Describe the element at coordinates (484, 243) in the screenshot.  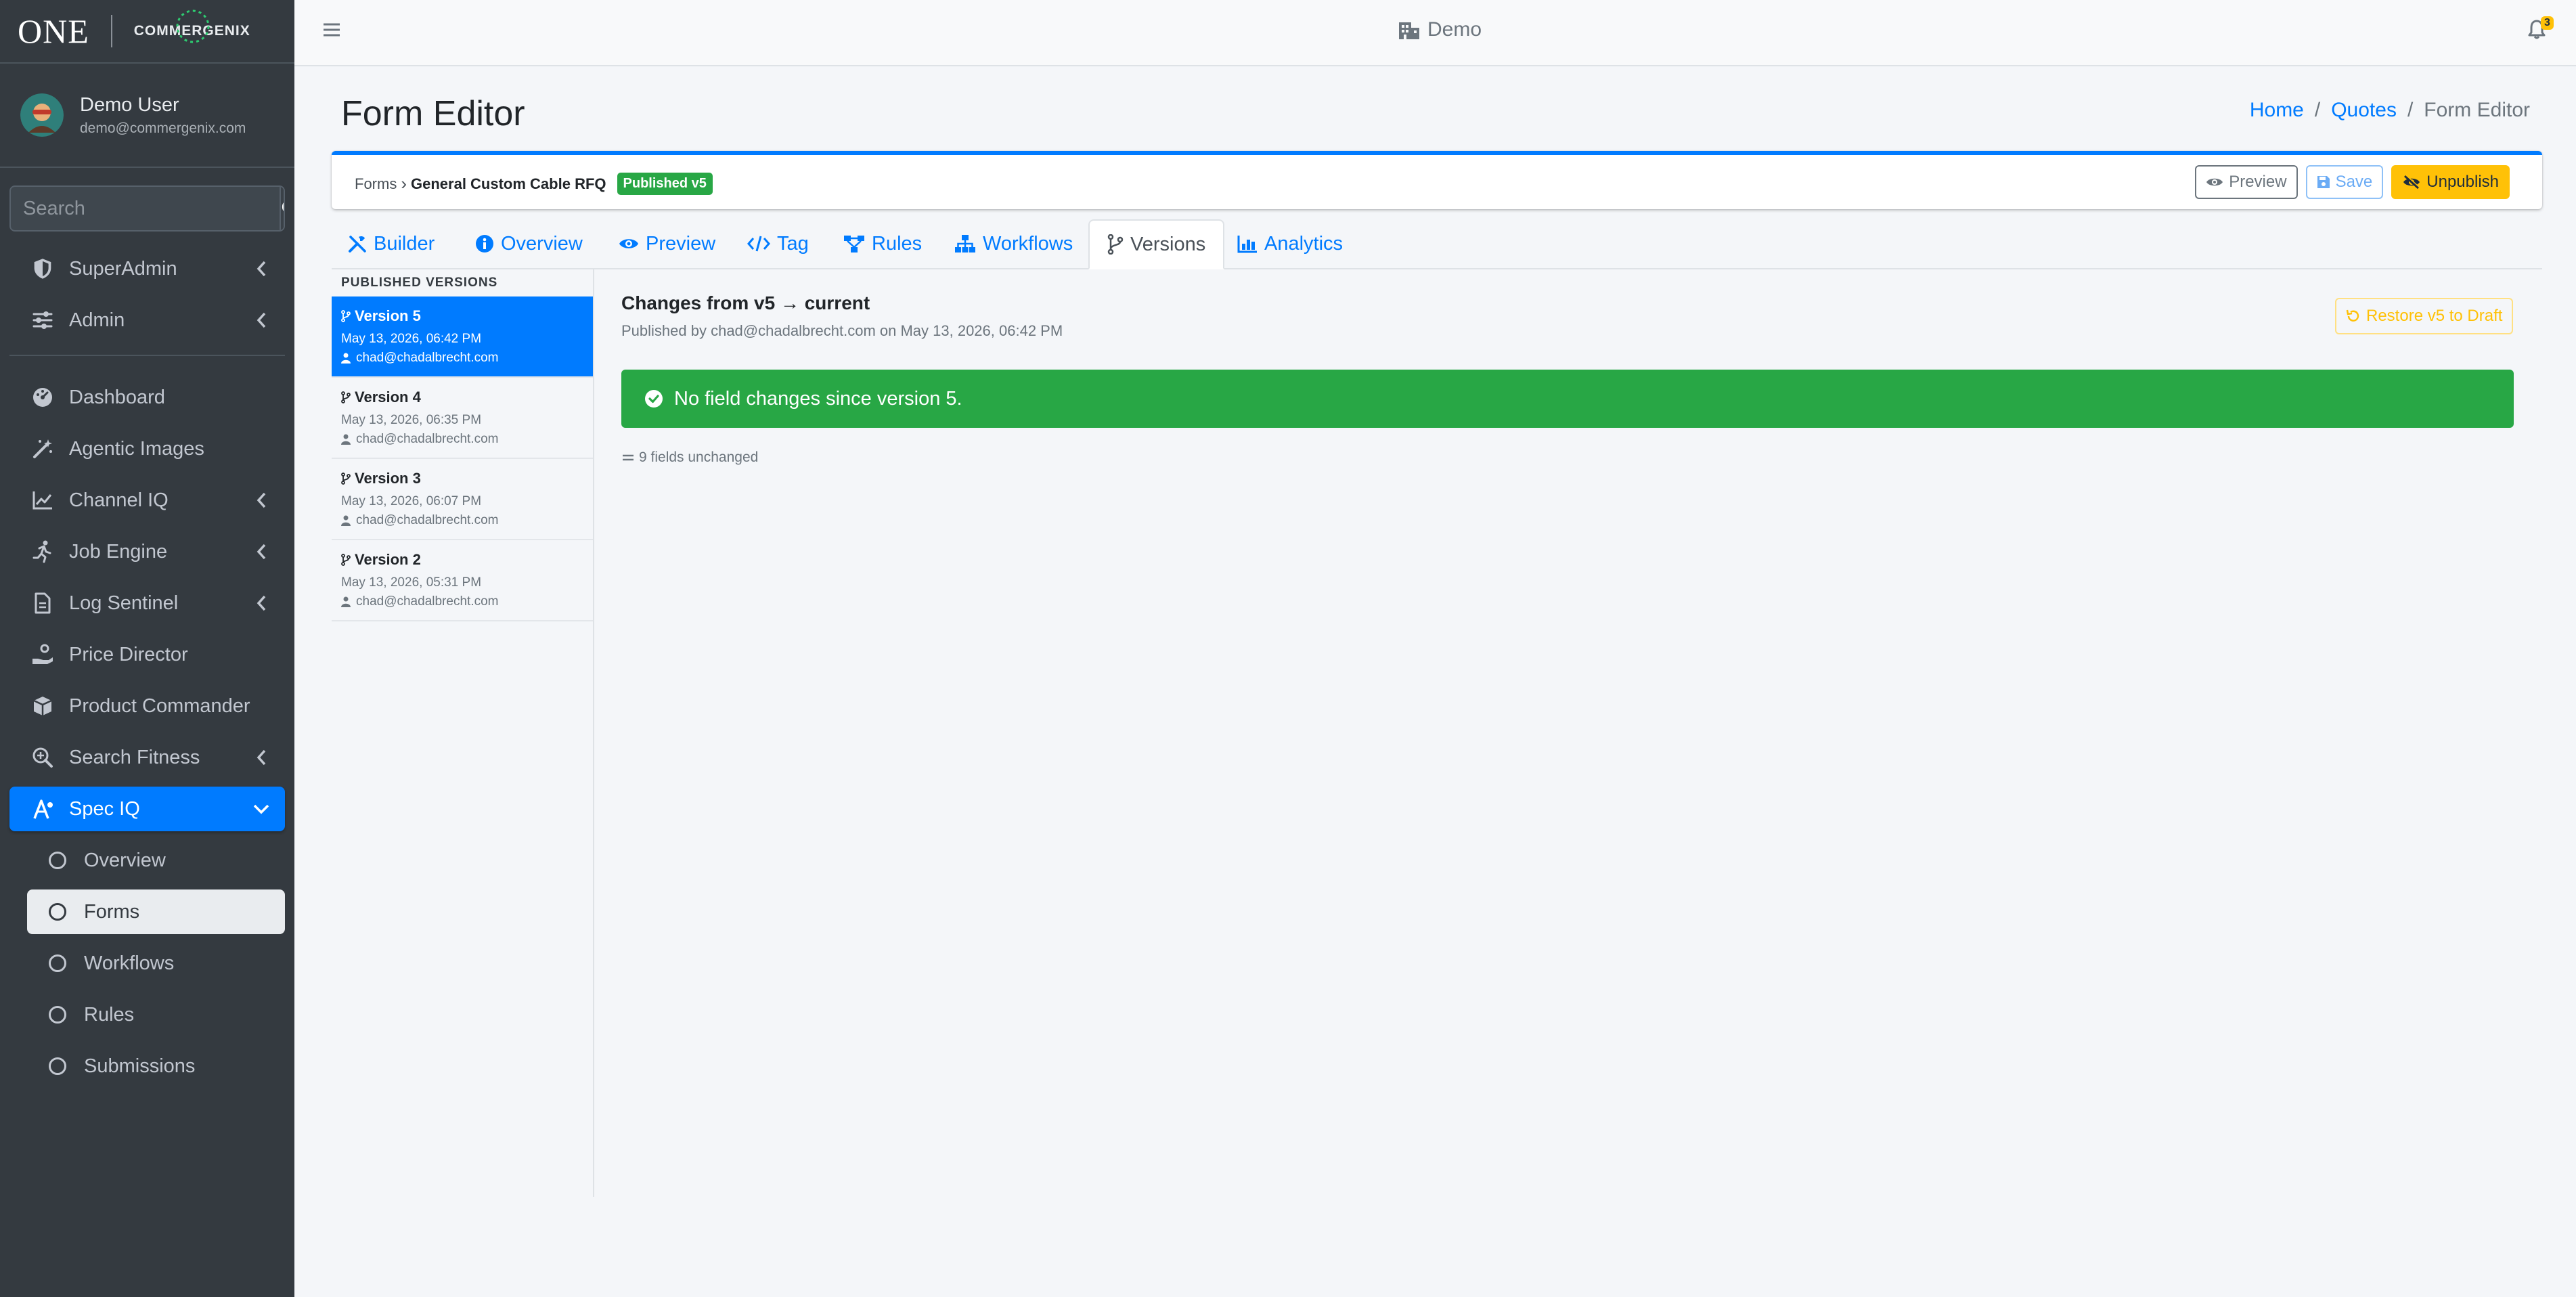
I see `info-circle-icon` at that location.